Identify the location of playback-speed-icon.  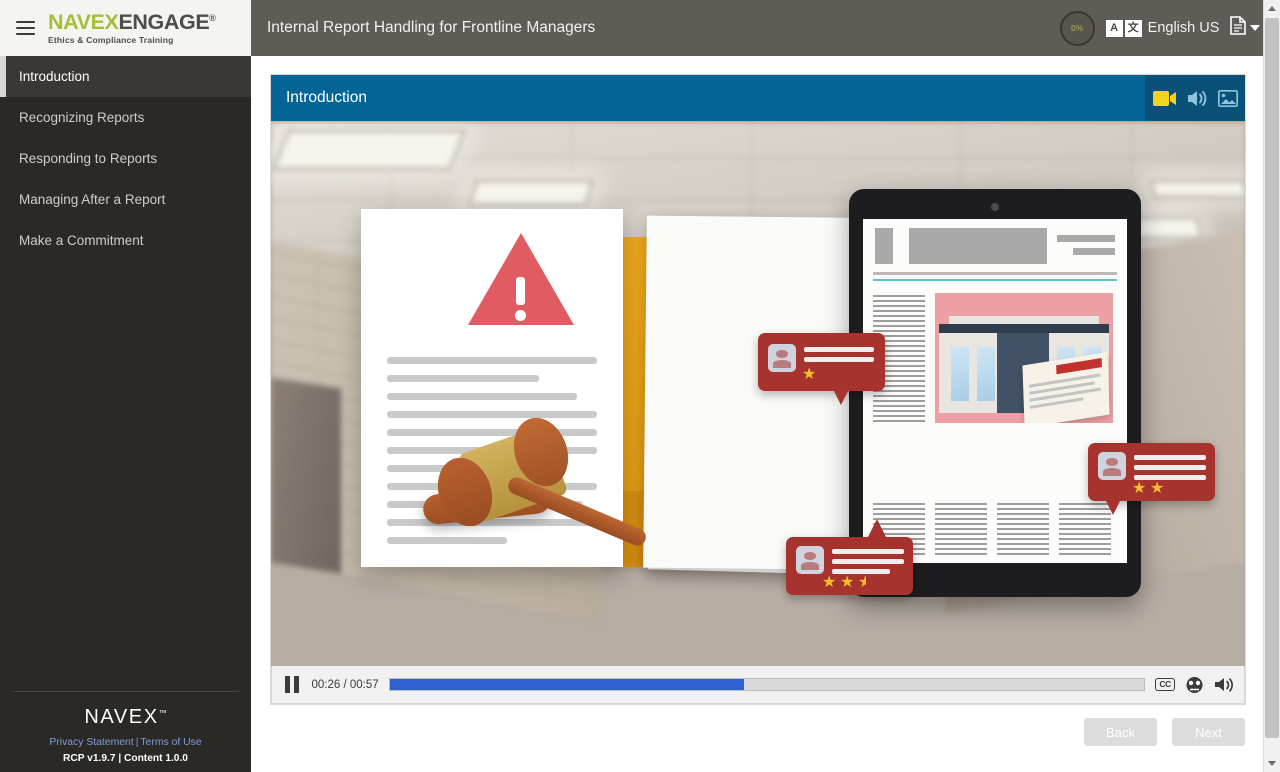
(1194, 685).